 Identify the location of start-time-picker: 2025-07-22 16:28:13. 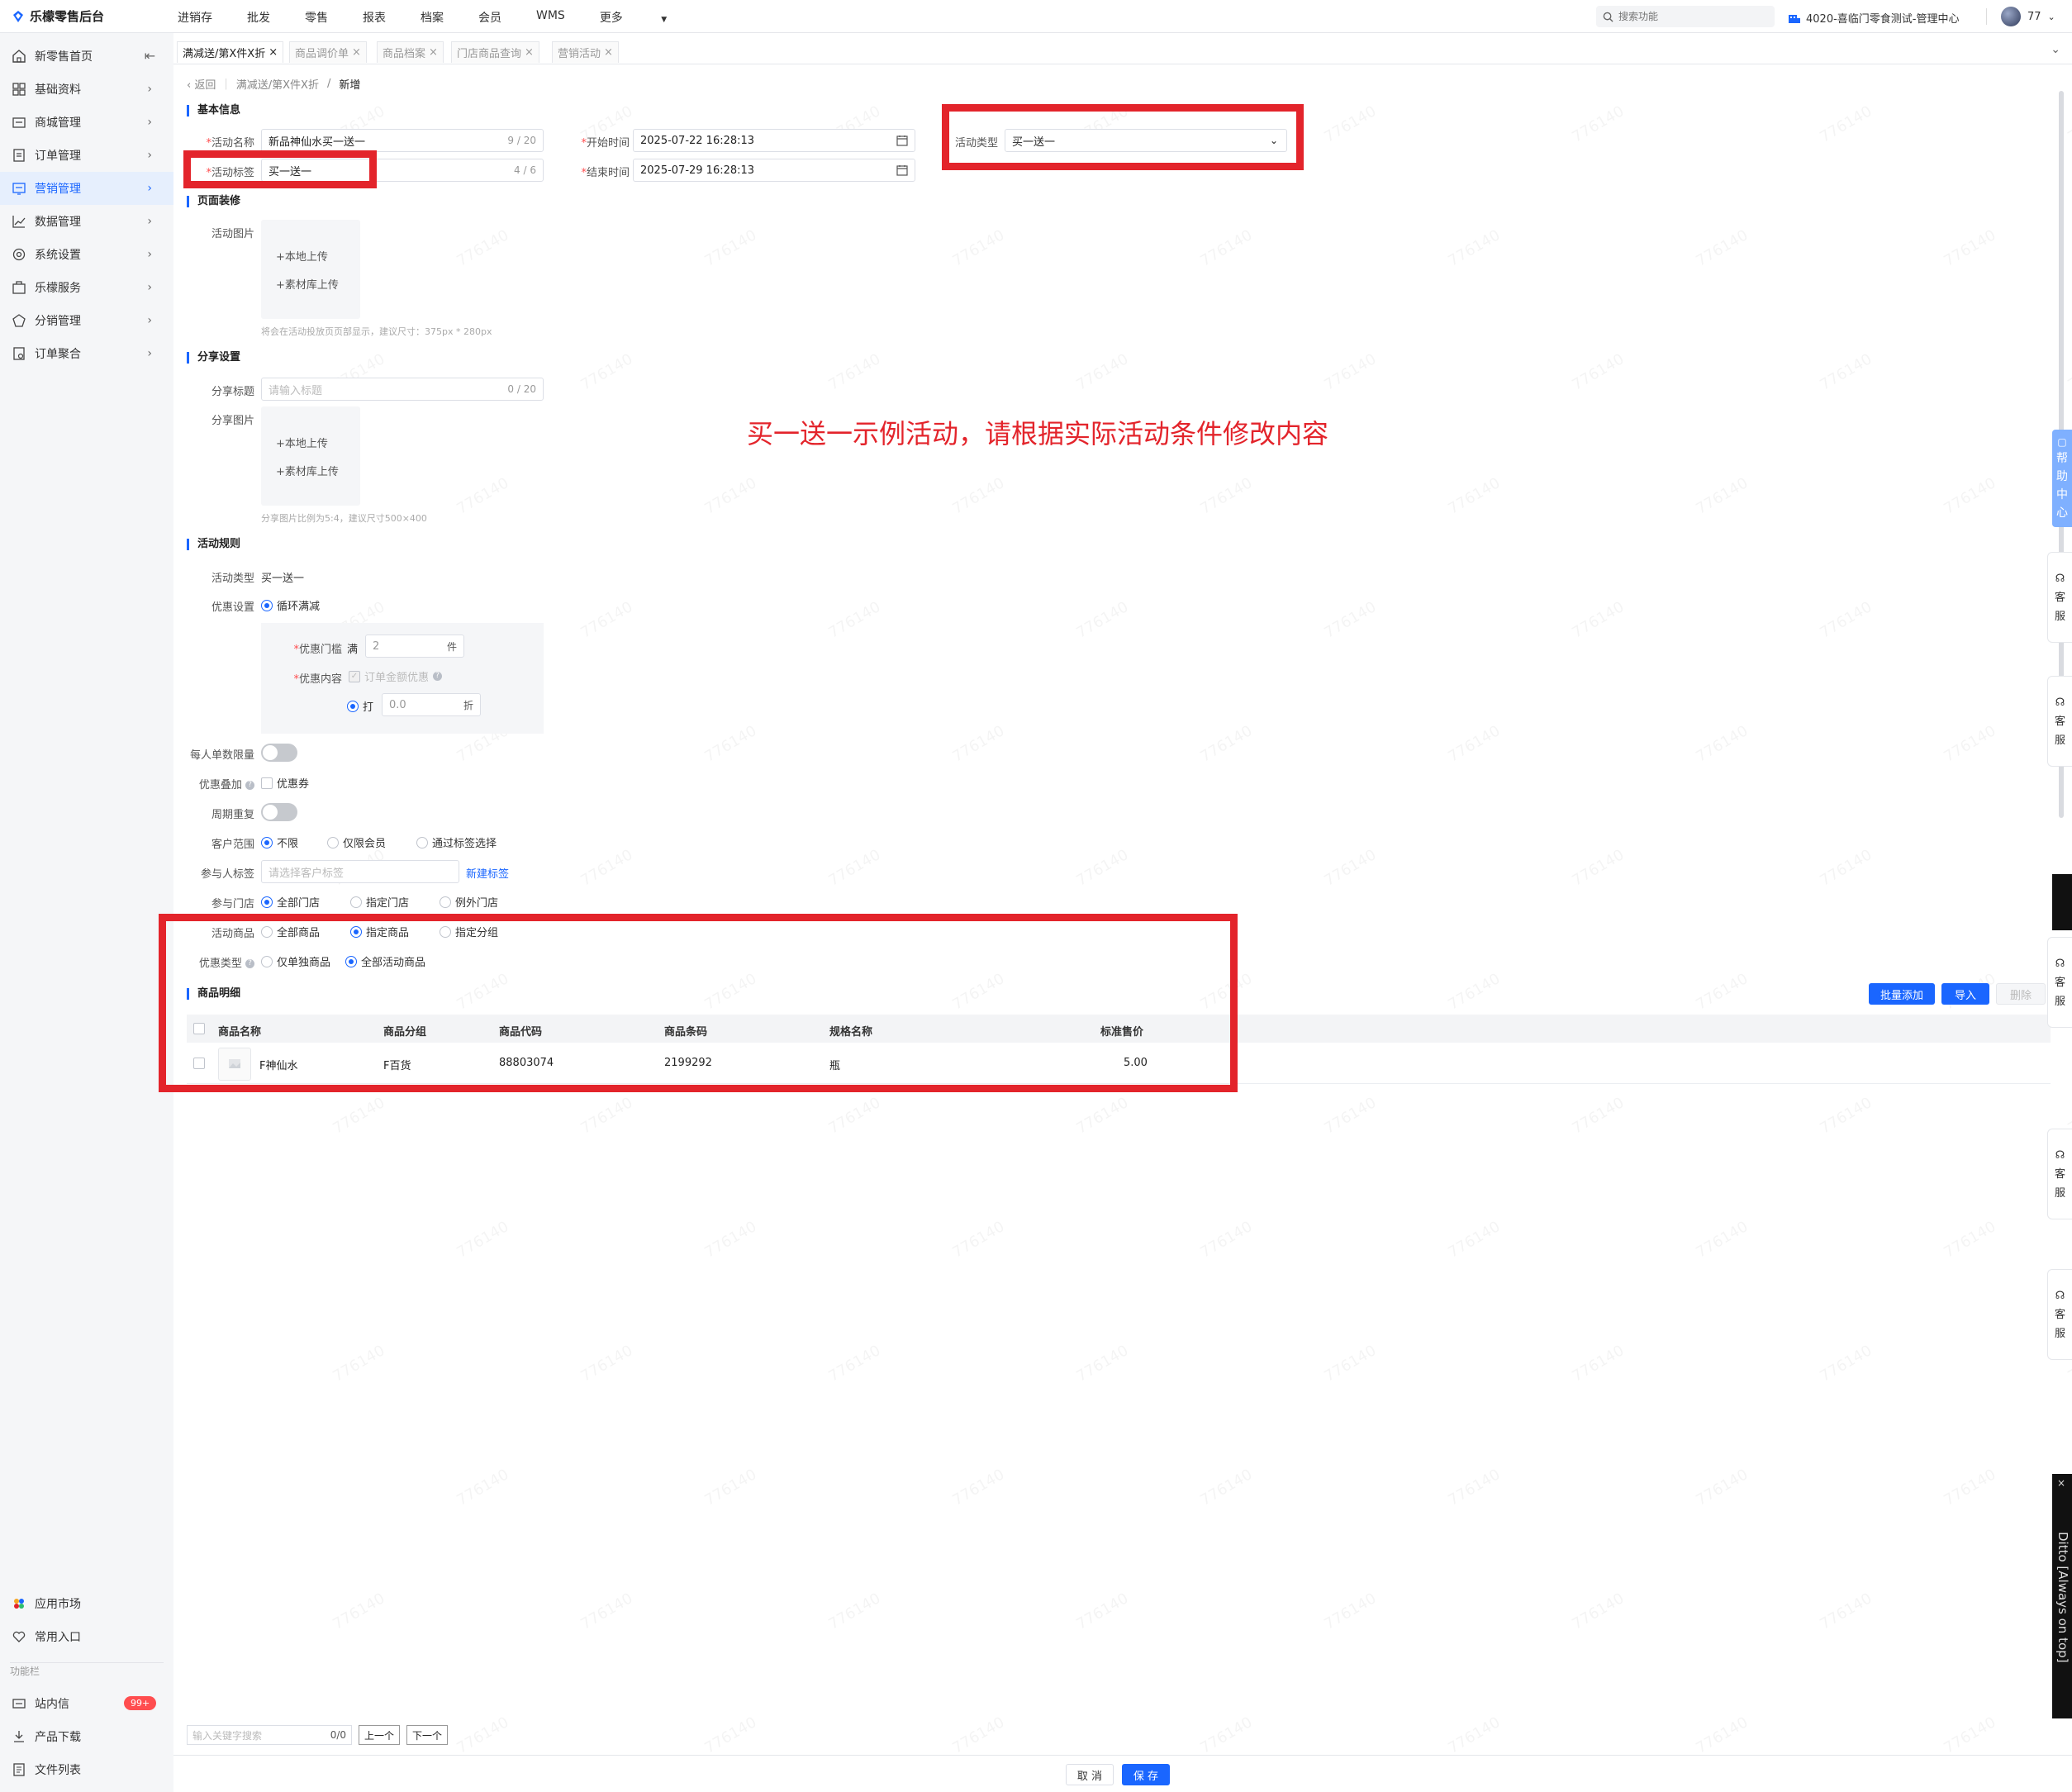
(774, 140).